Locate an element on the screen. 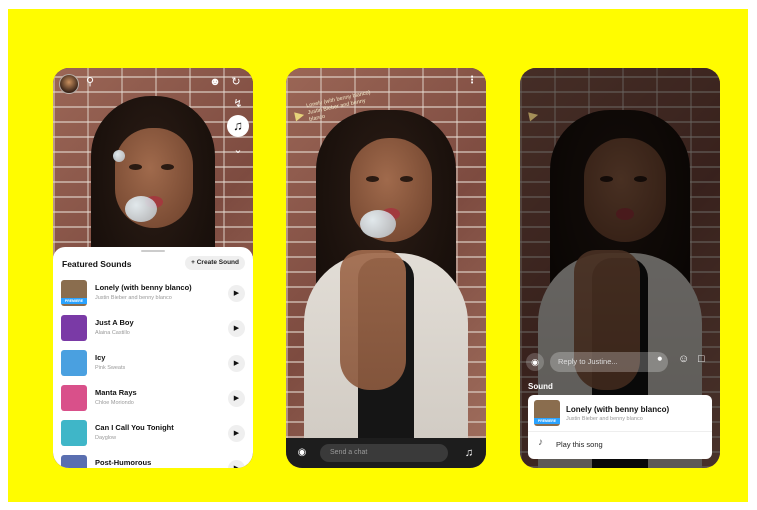 Image resolution: width=757 pixels, height=510 pixels. divider is located at coordinates (620, 431).